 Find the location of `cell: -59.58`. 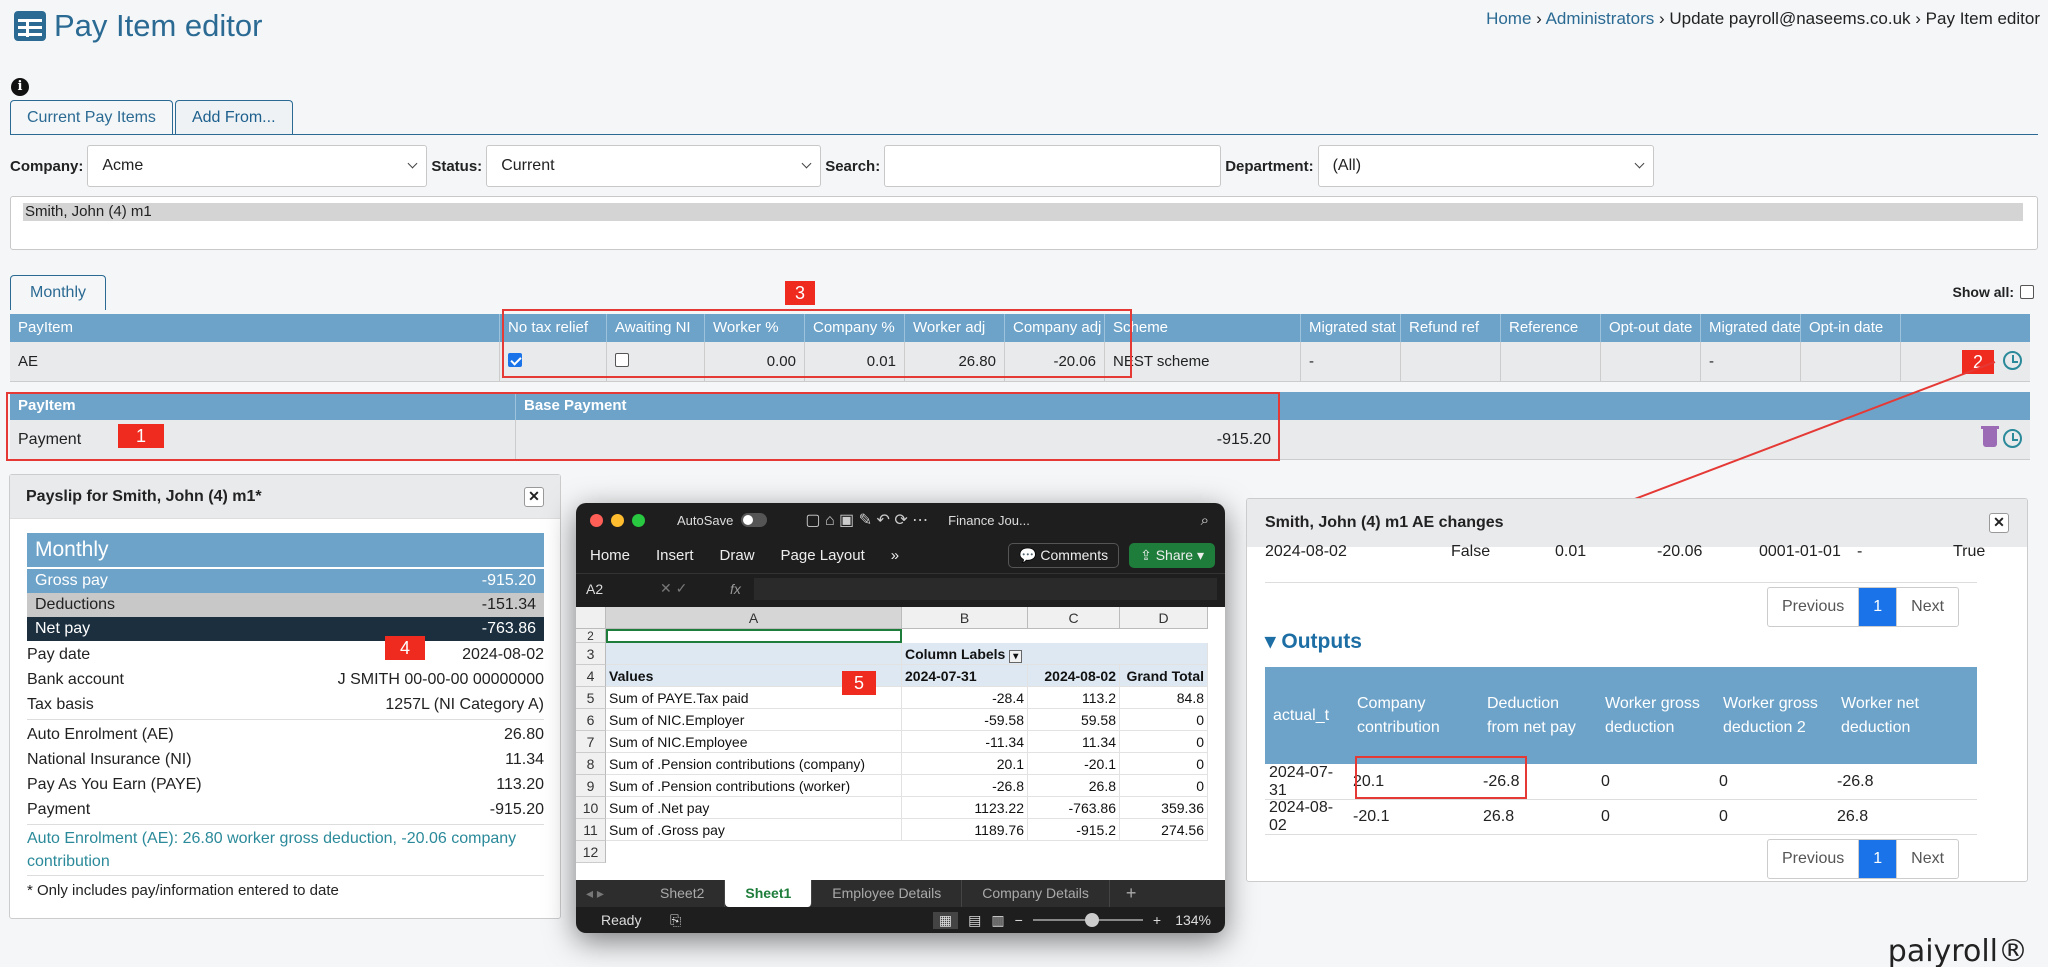

cell: -59.58 is located at coordinates (965, 720).